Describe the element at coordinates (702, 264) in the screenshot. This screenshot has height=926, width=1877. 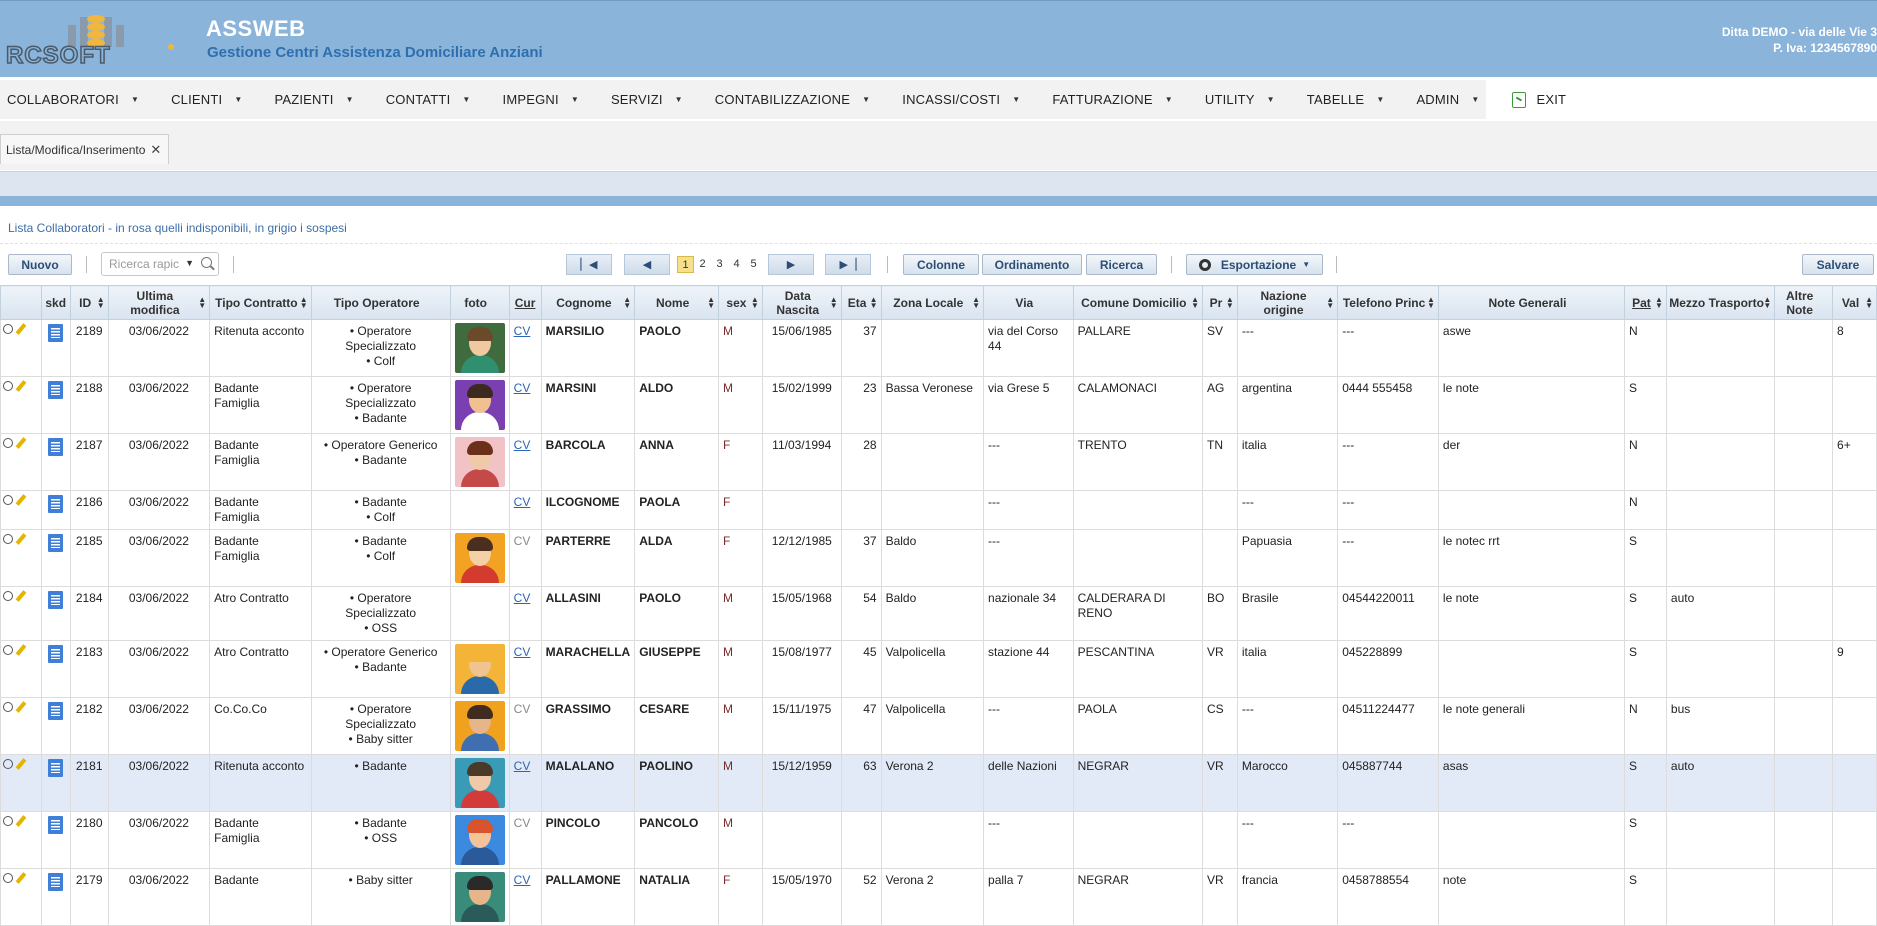
I see `page-2: 2` at that location.